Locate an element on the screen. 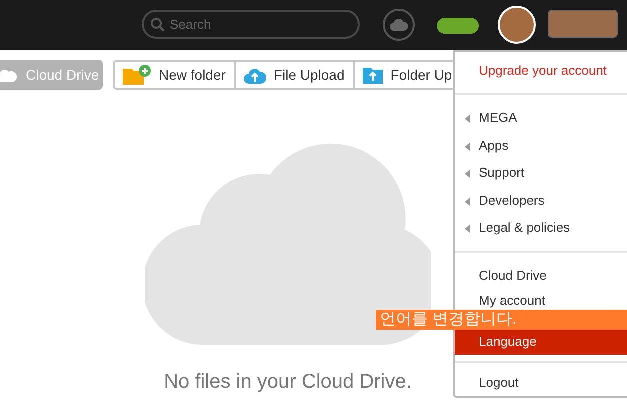 The width and height of the screenshot is (627, 403). upload-icon is located at coordinates (255, 75).